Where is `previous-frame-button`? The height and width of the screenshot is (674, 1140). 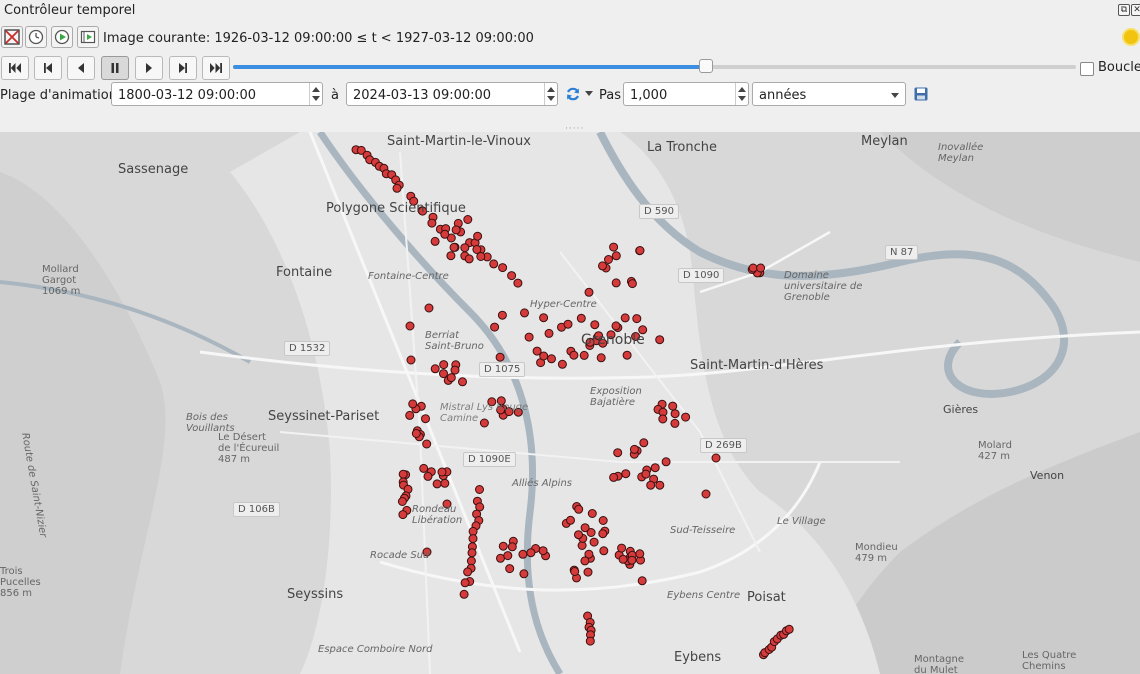 previous-frame-button is located at coordinates (48, 68).